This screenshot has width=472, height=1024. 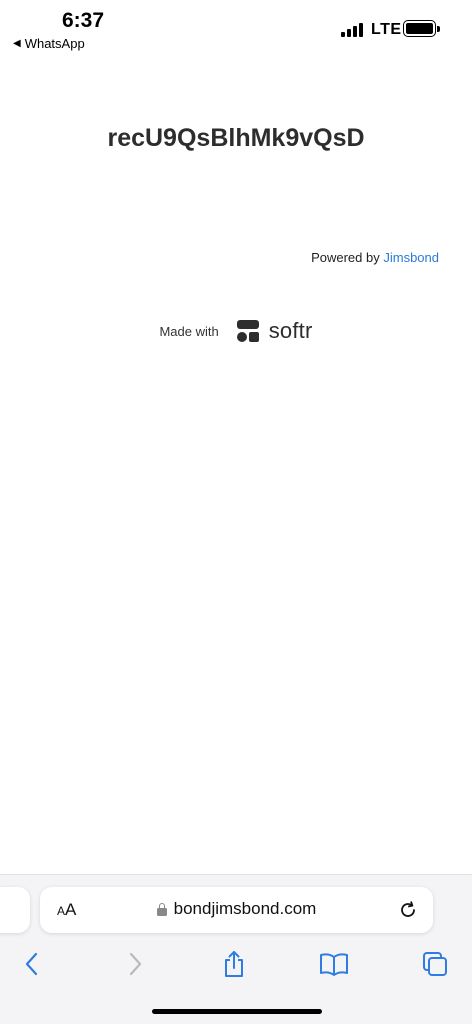 I want to click on made-with-label: Made with, so click(x=189, y=331).